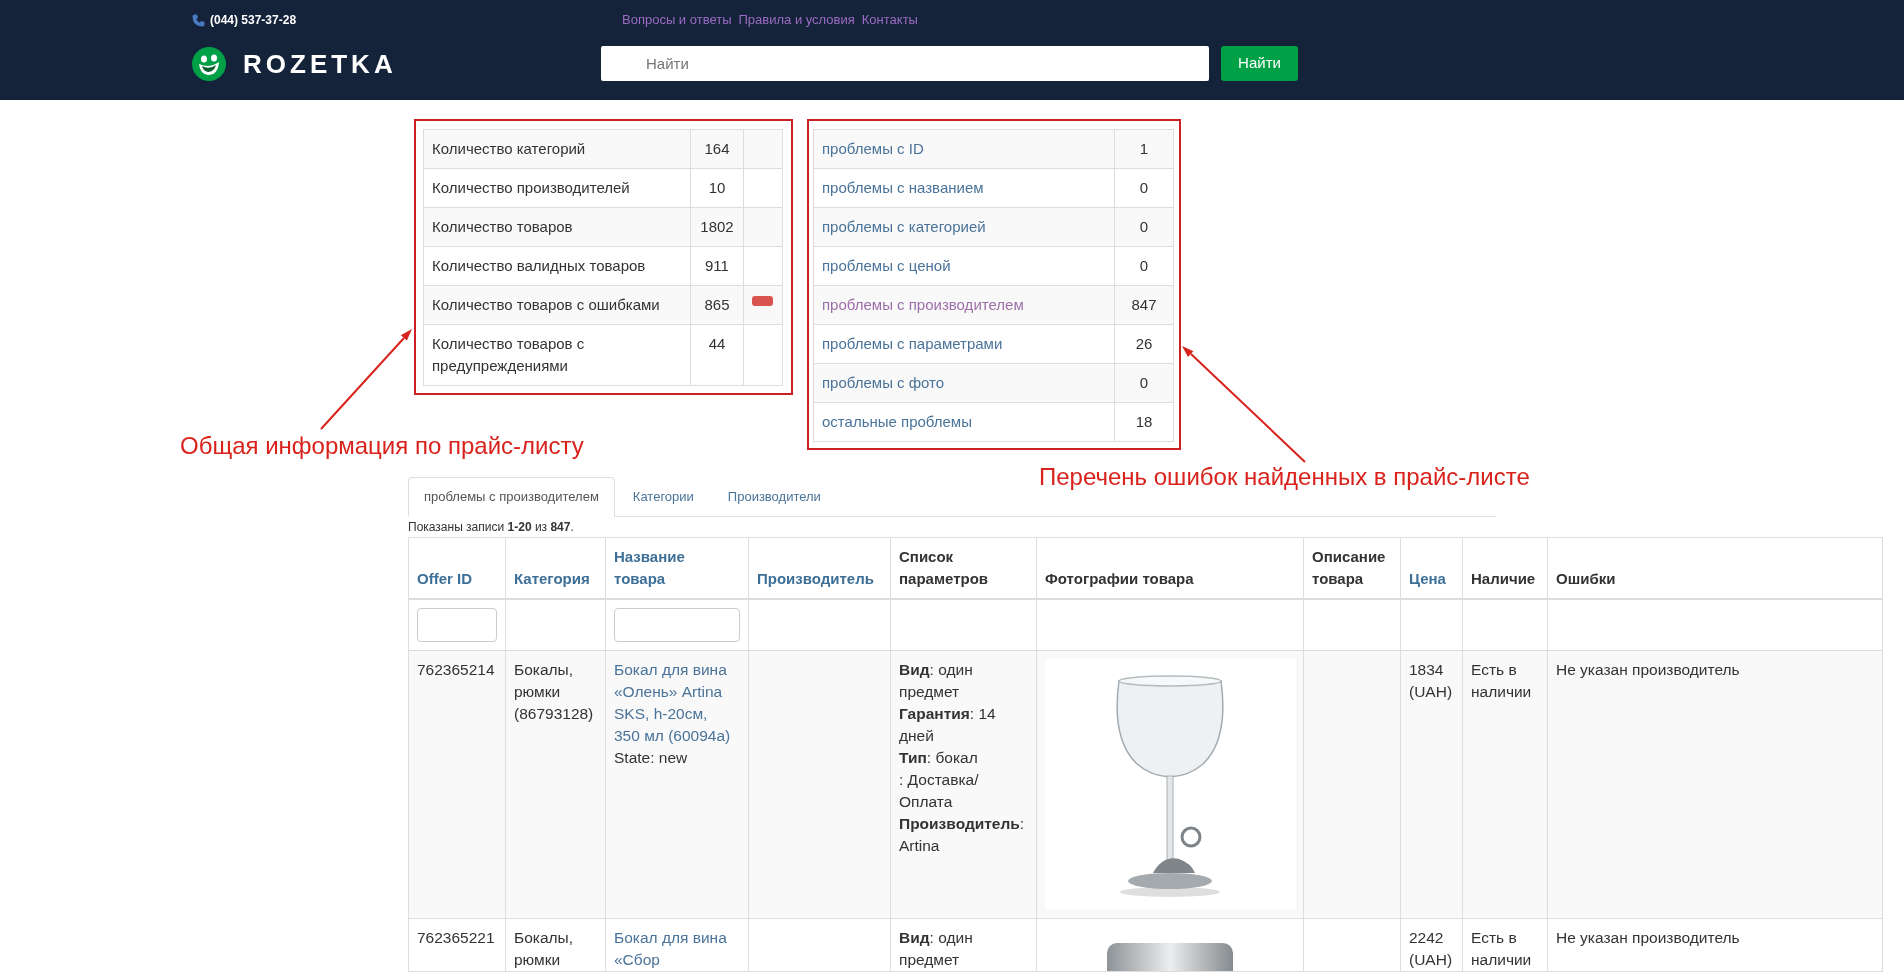 The image size is (1904, 977). What do you see at coordinates (1352, 568) in the screenshot?
I see `column-header: Описание товара` at bounding box center [1352, 568].